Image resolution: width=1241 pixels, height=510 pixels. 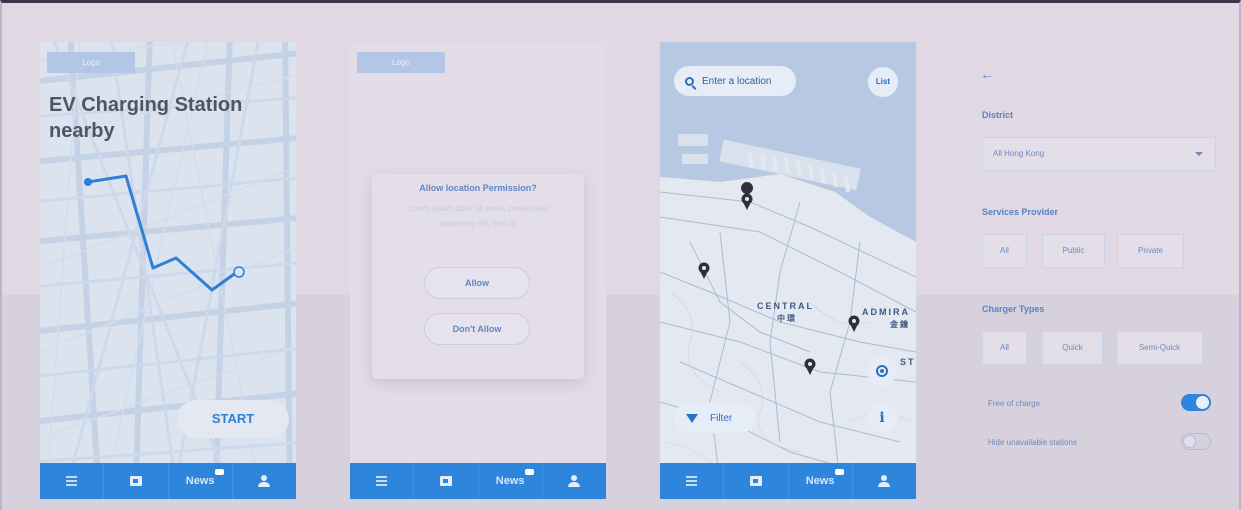 What do you see at coordinates (1020, 212) in the screenshot?
I see `services-provider-label: Services Provider` at bounding box center [1020, 212].